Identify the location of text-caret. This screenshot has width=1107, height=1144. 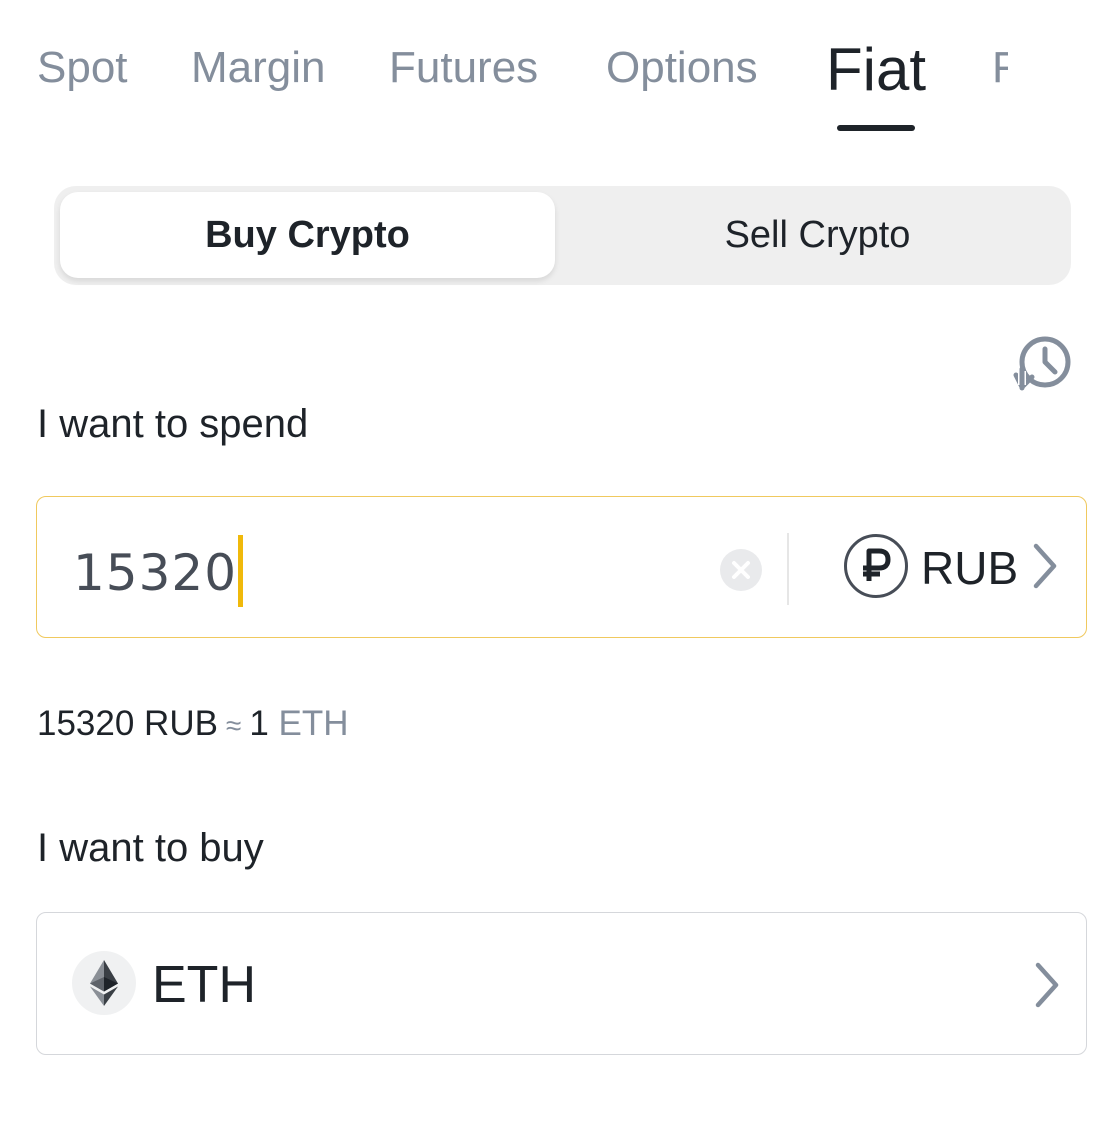
(241, 571).